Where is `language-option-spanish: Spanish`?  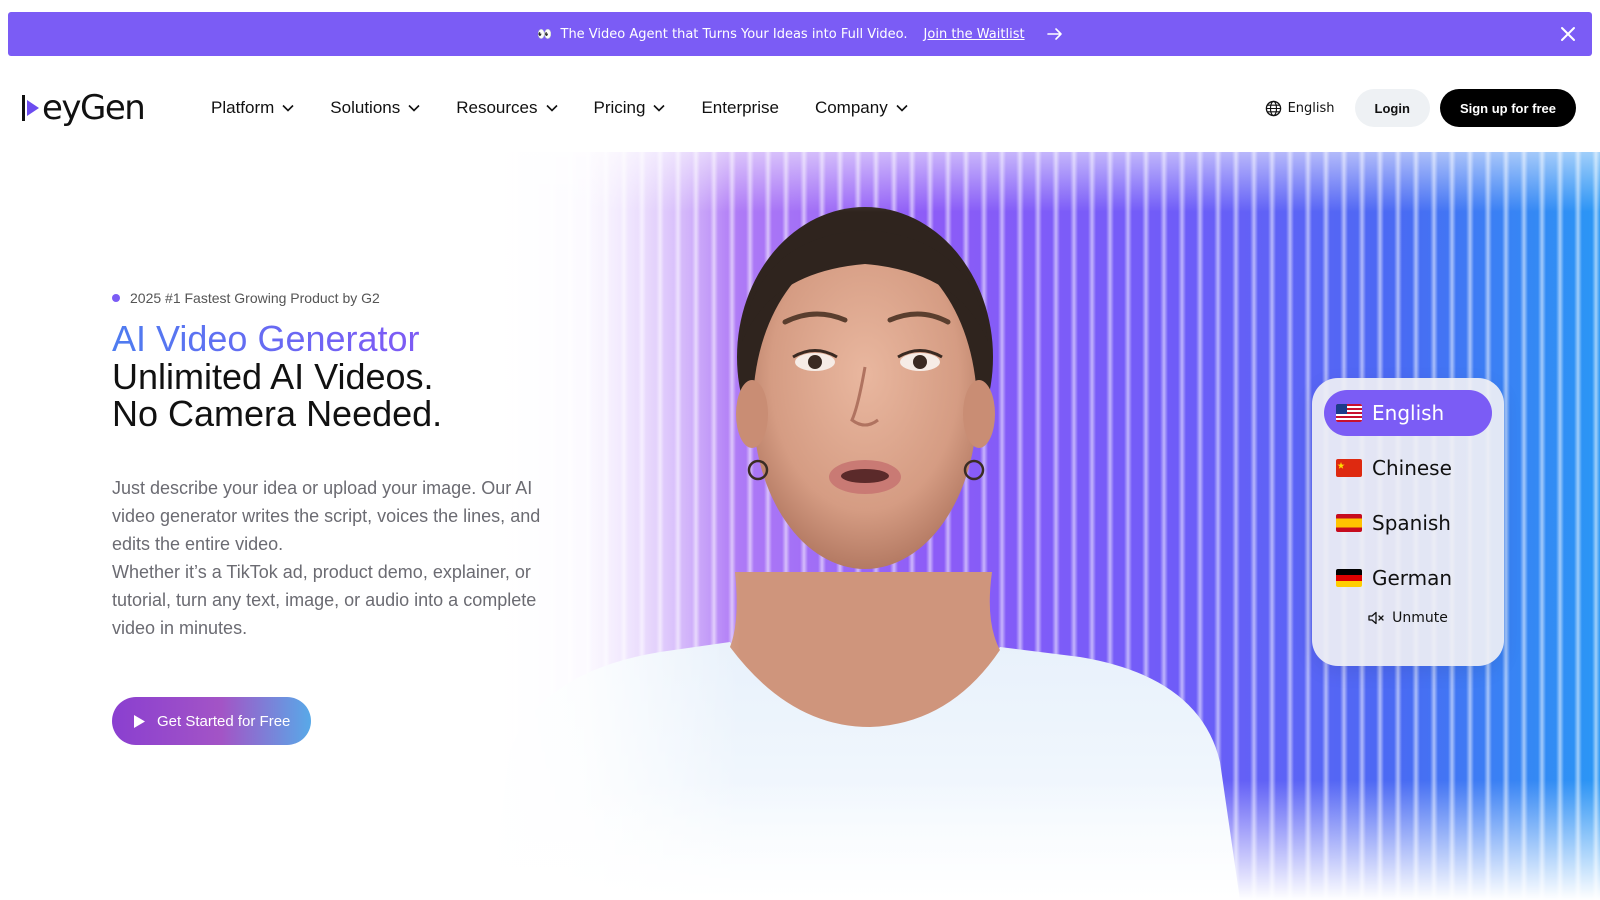
language-option-spanish: Spanish is located at coordinates (1408, 523).